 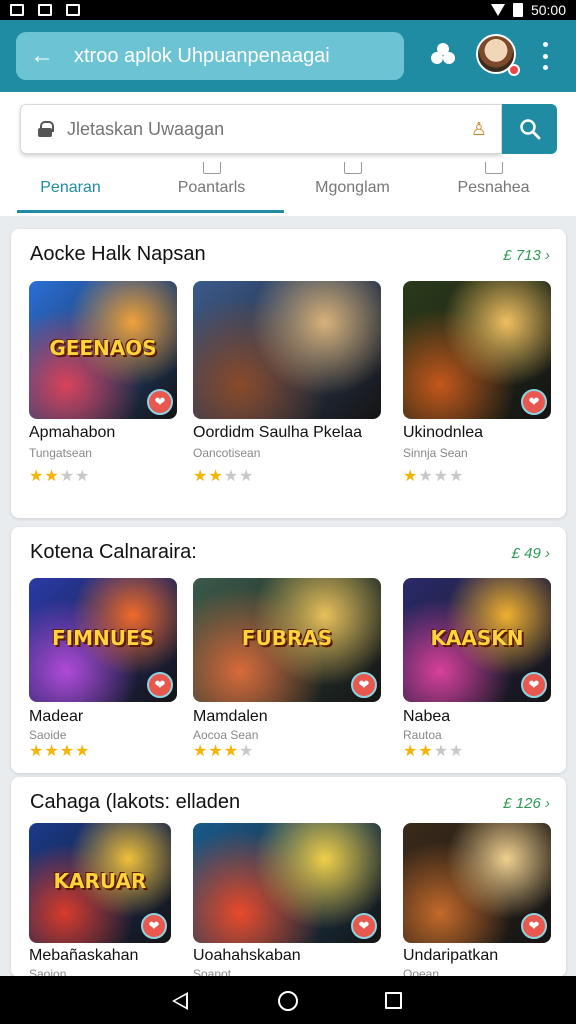 I want to click on section-more-link: £ 713 ›, so click(x=526, y=255).